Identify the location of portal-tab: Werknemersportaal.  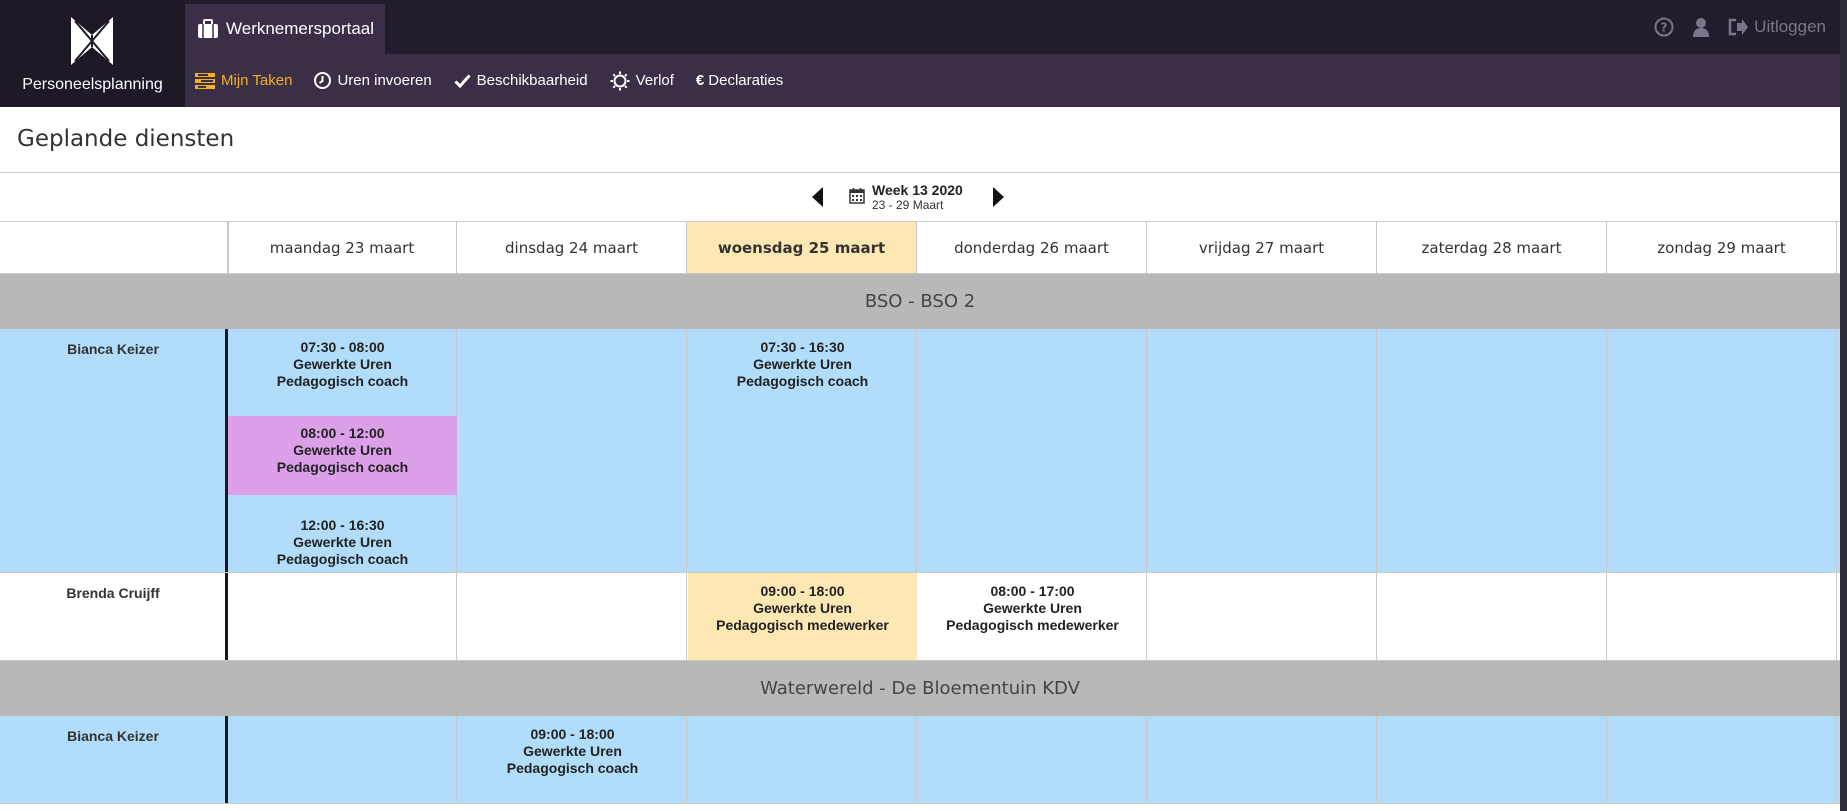
(285, 29).